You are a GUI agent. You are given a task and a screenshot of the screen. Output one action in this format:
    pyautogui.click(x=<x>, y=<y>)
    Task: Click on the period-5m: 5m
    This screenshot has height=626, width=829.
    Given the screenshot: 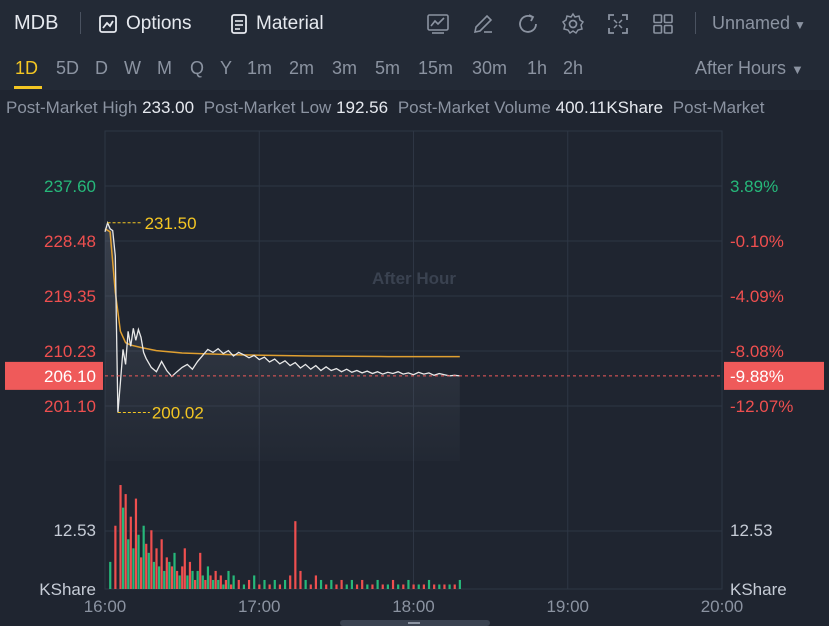 What is the action you would take?
    pyautogui.click(x=387, y=68)
    